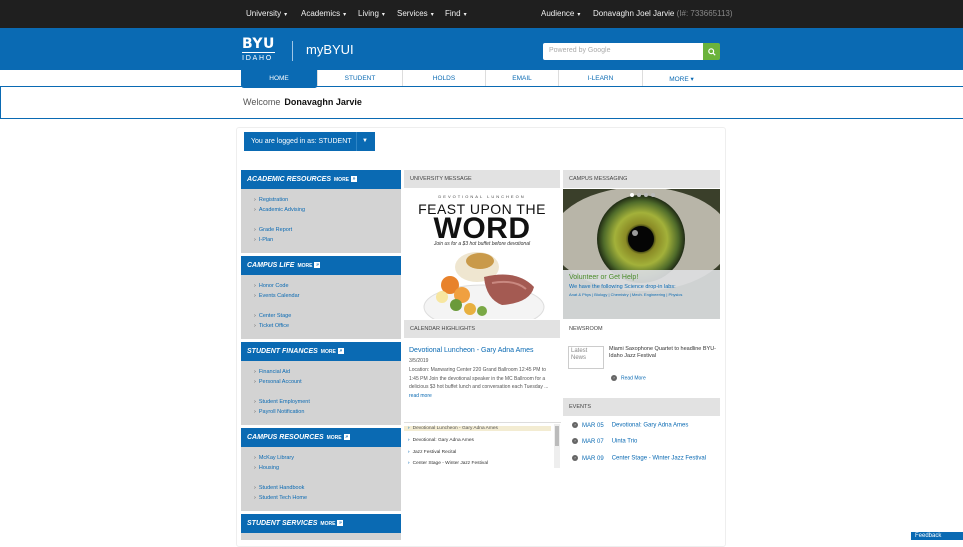 This screenshot has width=963, height=547. What do you see at coordinates (360, 78) in the screenshot?
I see `tab-student: STUDENT` at bounding box center [360, 78].